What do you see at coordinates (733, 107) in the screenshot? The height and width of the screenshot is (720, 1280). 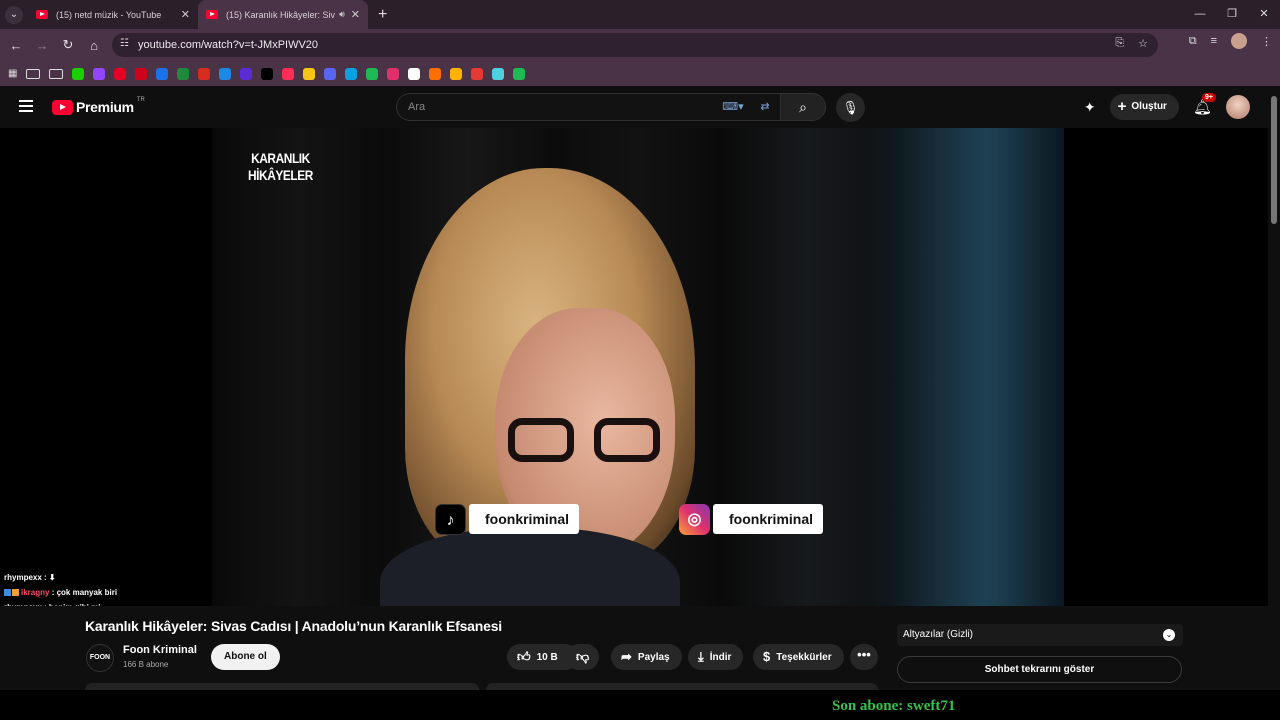 I see `keyboard-translate-icon: ⌨︎▾` at bounding box center [733, 107].